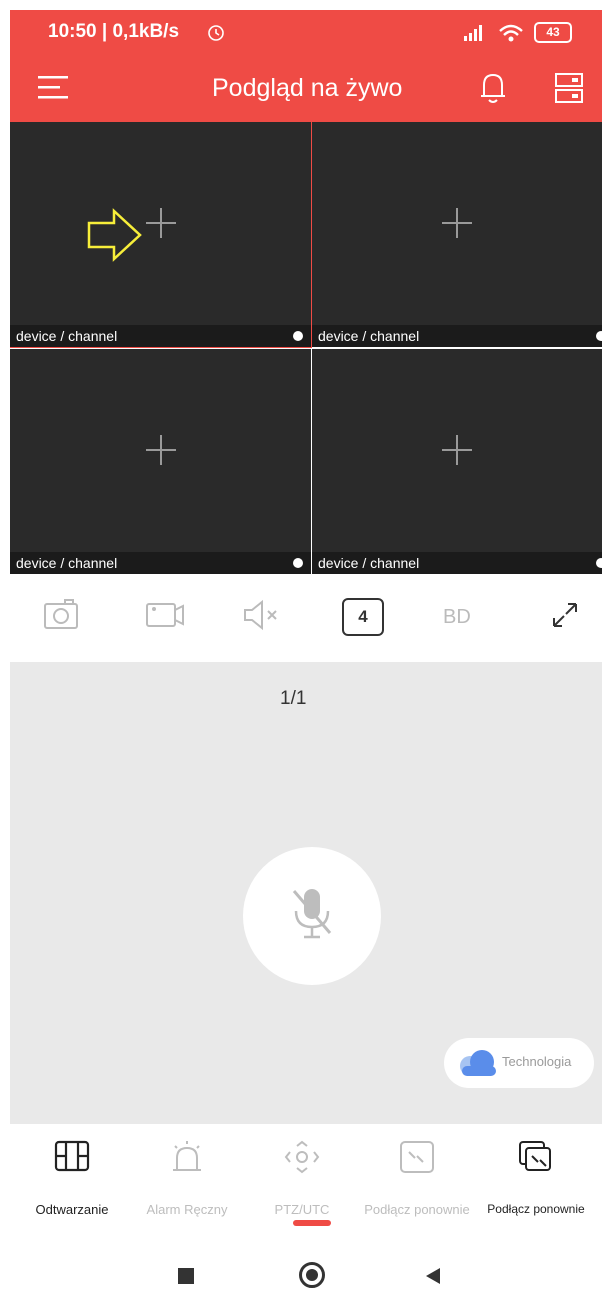 This screenshot has height=1290, width=602. I want to click on technology-badge: Technologia, so click(519, 1063).